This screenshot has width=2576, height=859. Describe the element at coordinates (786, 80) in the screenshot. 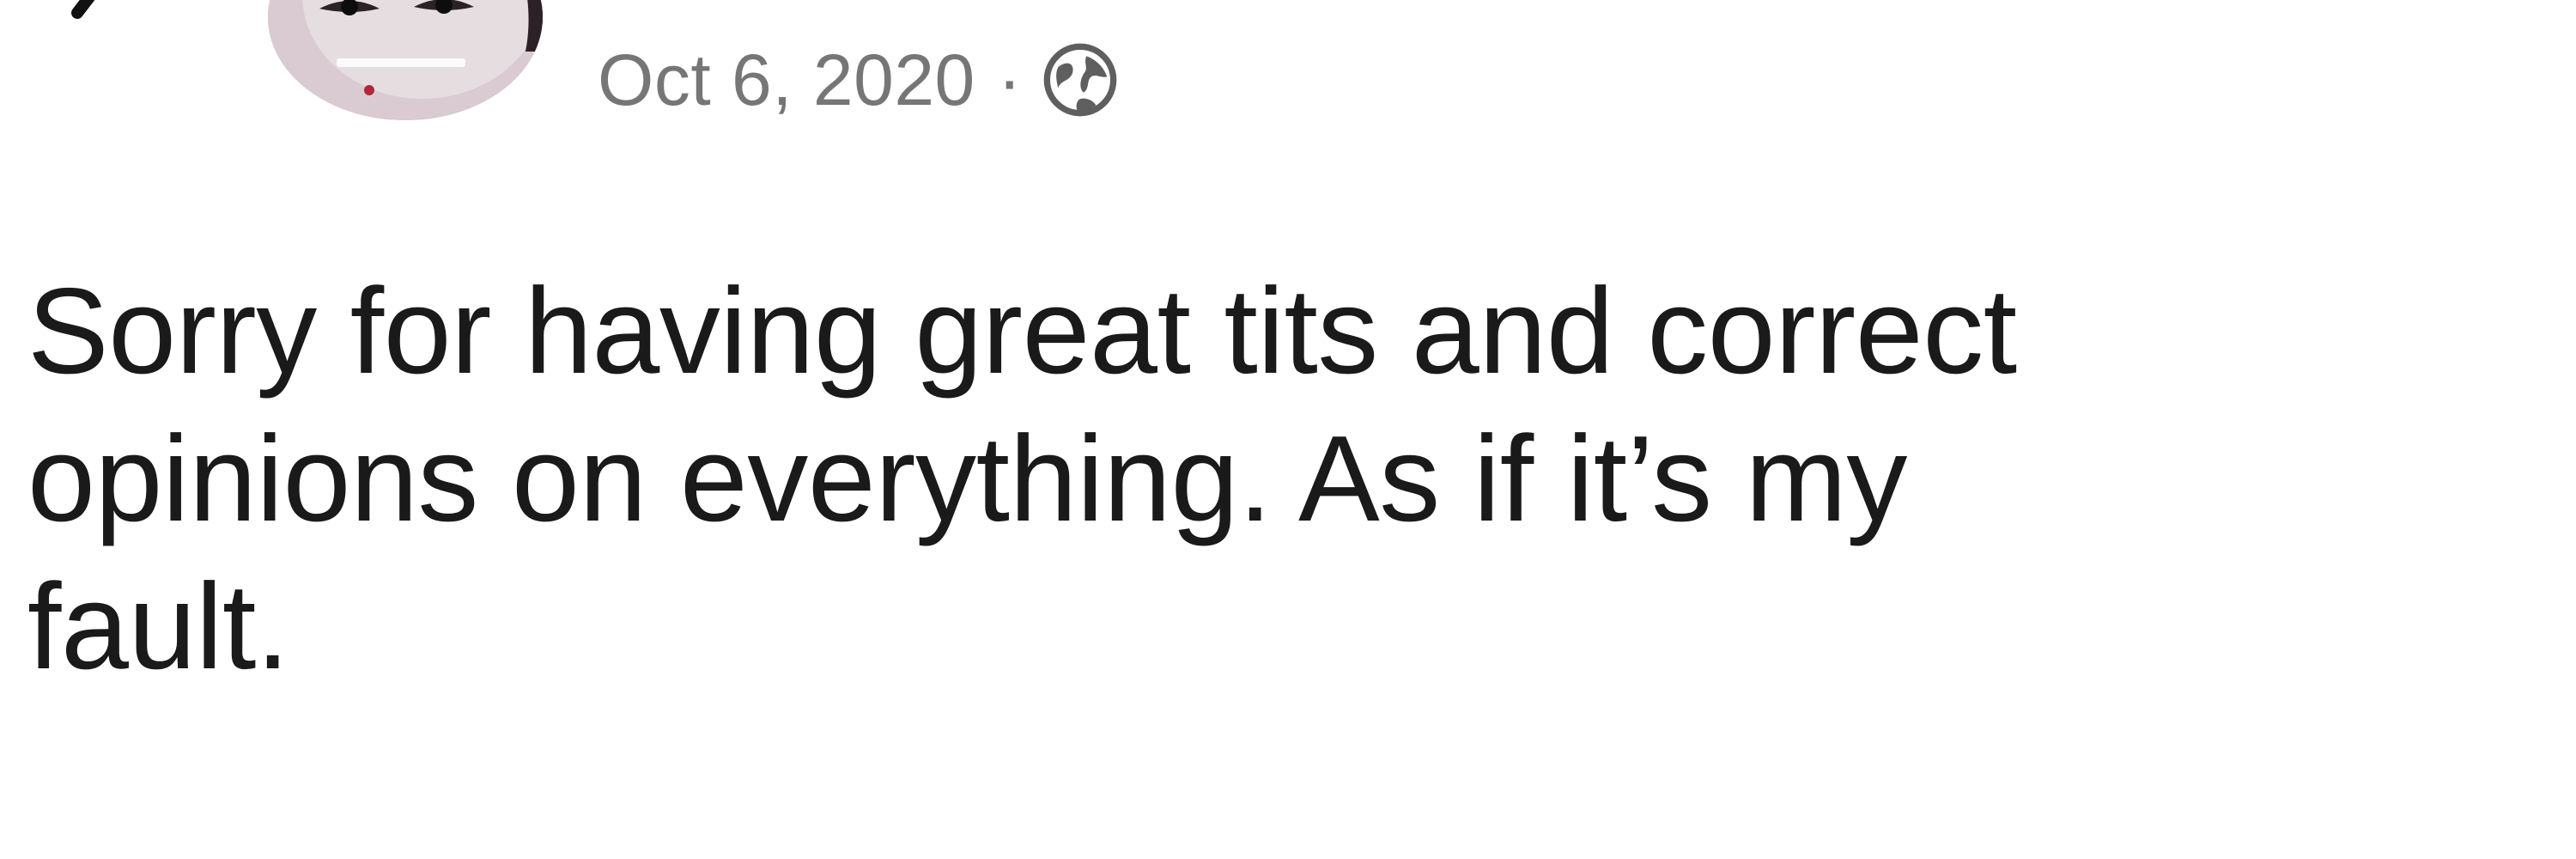

I see `post-timestamp: Oct 6, 2020` at that location.